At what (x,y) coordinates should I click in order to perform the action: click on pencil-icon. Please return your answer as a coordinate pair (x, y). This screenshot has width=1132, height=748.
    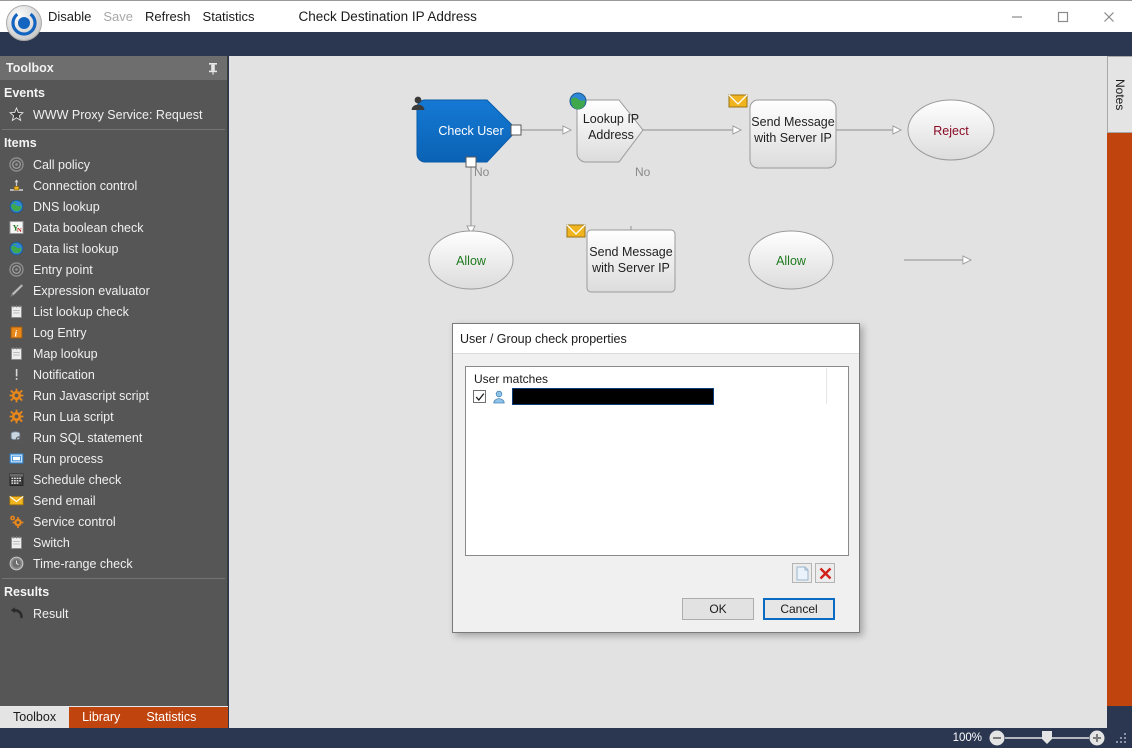
    Looking at the image, I should click on (16, 291).